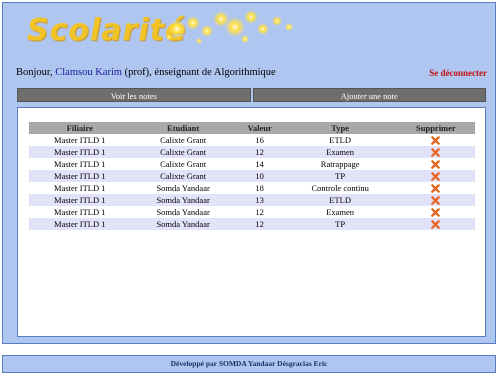 The image size is (500, 376). What do you see at coordinates (369, 95) in the screenshot?
I see `nav-add-note: Ajouter une note` at bounding box center [369, 95].